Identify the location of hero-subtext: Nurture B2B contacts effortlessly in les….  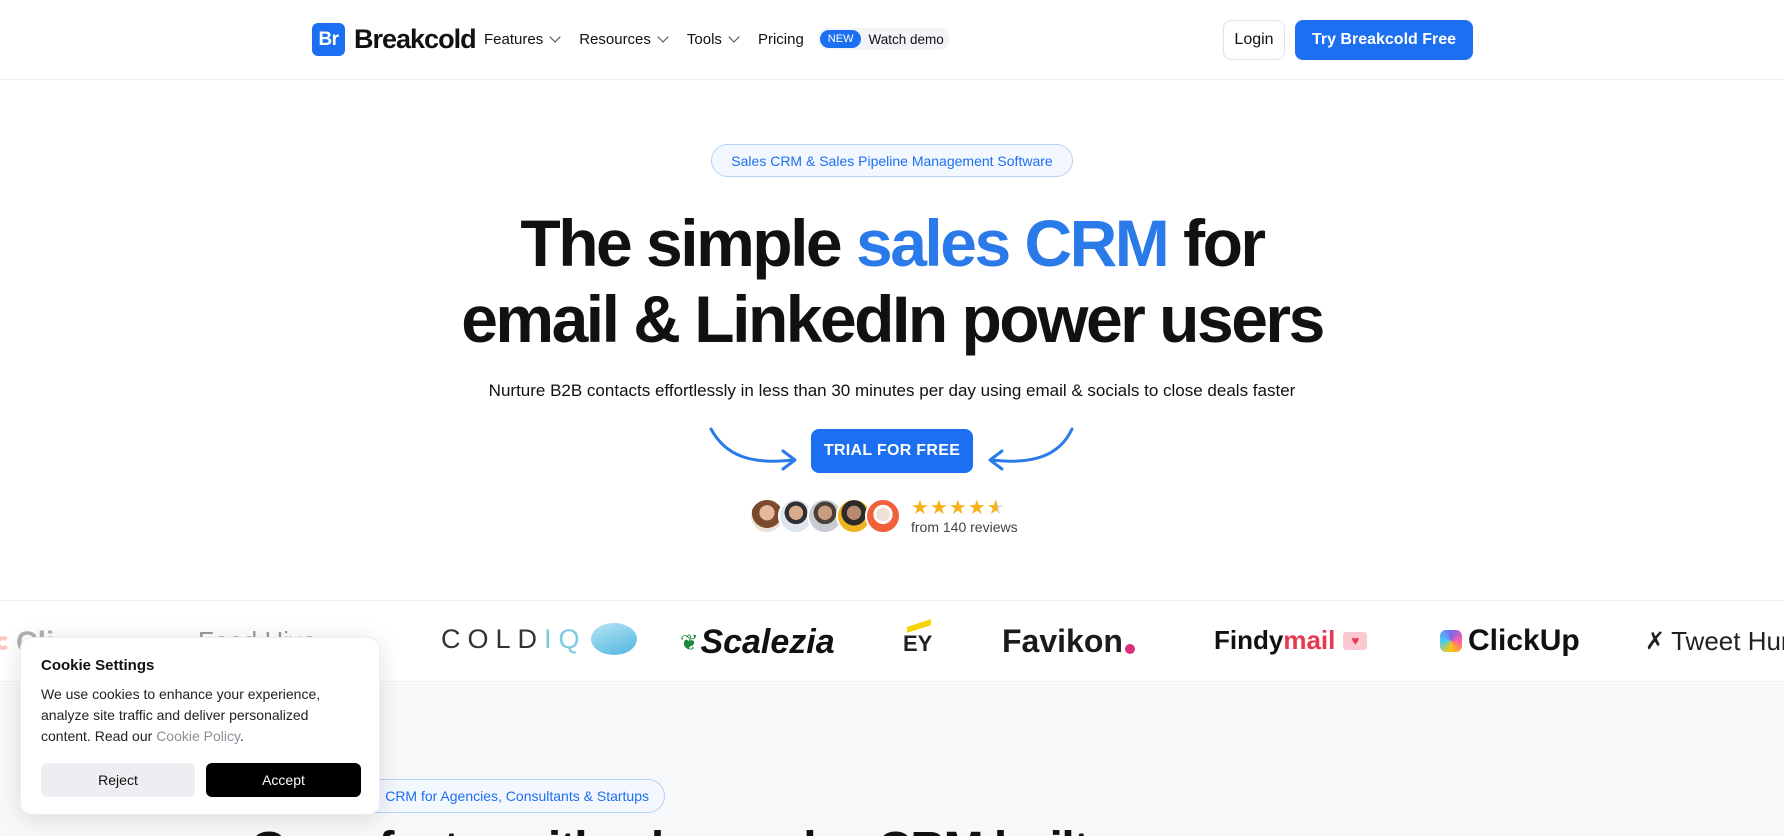
(892, 390).